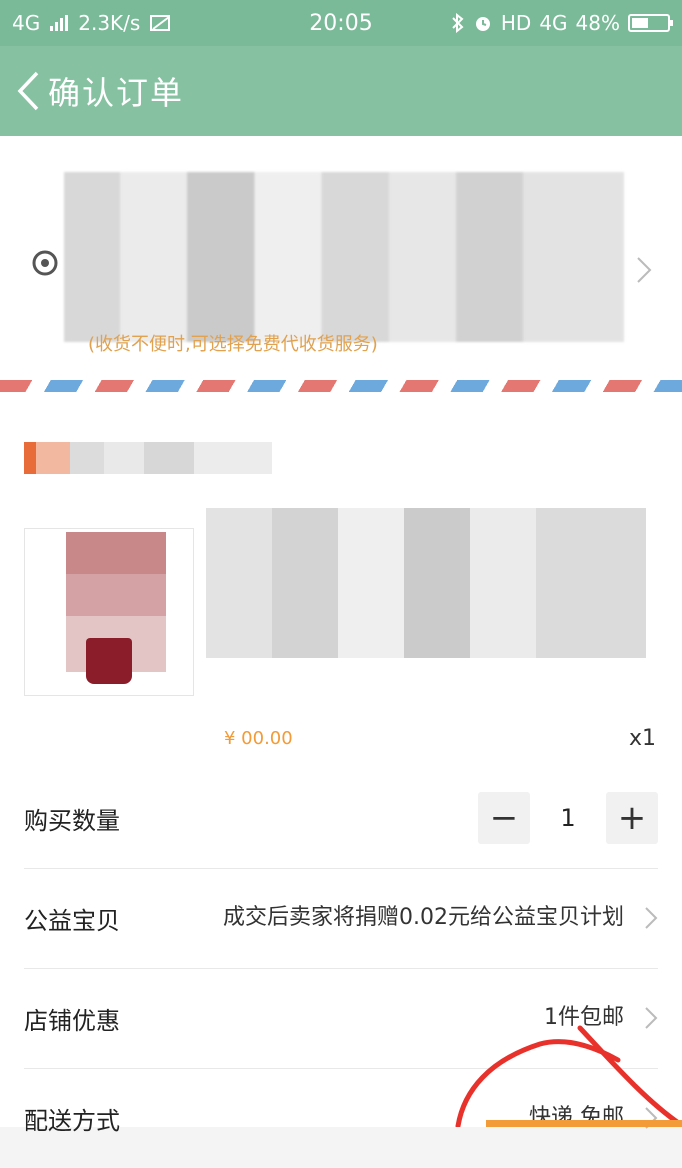  Describe the element at coordinates (26, 23) in the screenshot. I see `network-type: 4G` at that location.